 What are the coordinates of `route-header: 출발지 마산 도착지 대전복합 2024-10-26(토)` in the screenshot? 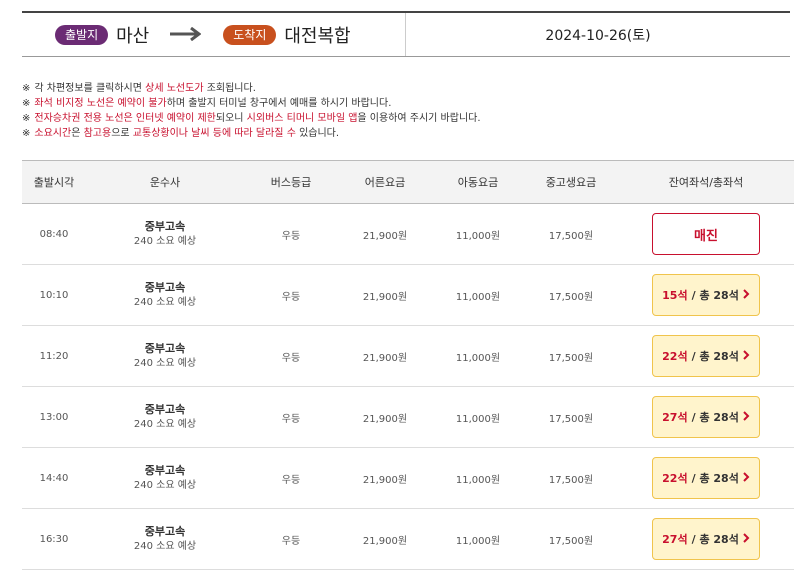 It's located at (406, 34).